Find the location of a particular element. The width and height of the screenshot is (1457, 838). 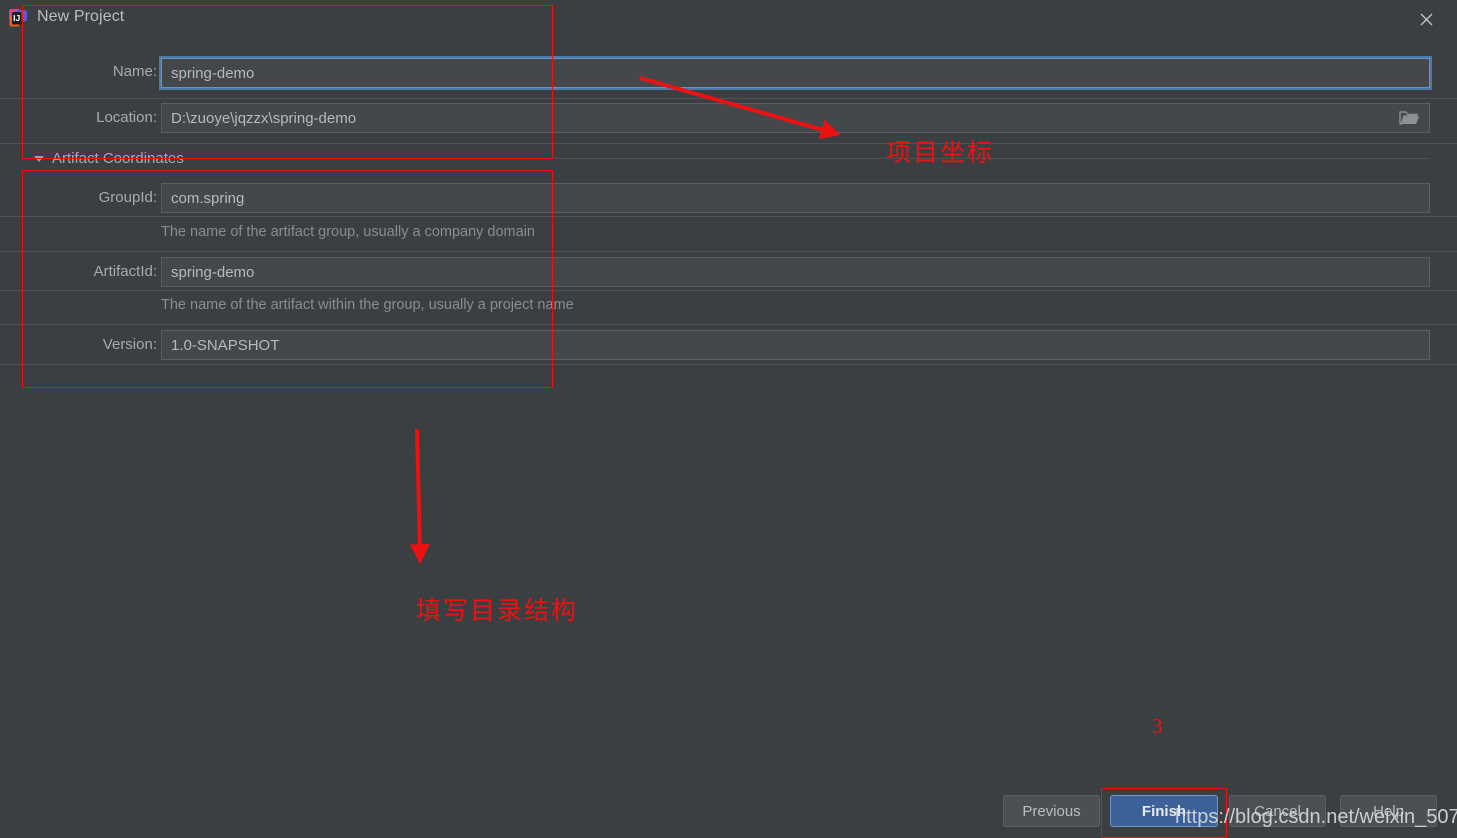

close-icon is located at coordinates (1426, 19).